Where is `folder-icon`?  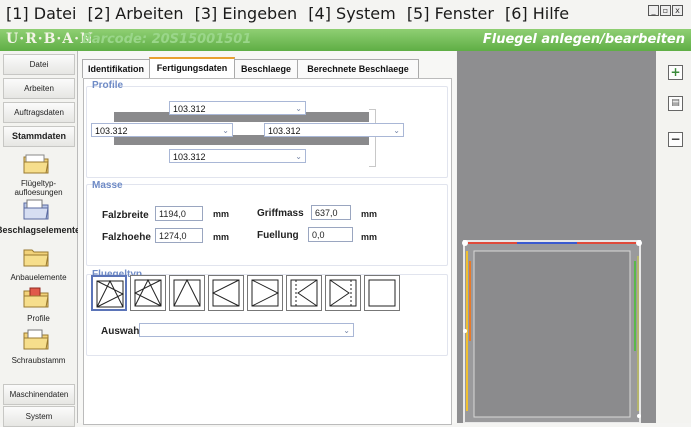 folder-icon is located at coordinates (36, 256).